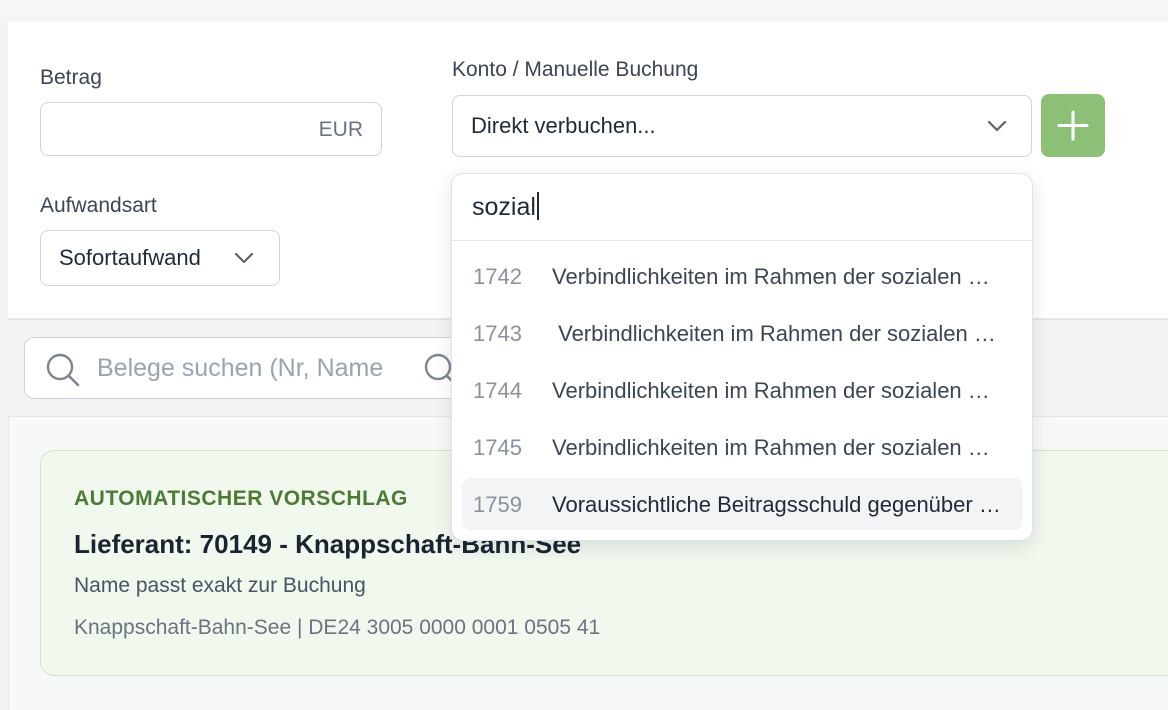  I want to click on expense-type-select: Sofortaufwand, so click(160, 258).